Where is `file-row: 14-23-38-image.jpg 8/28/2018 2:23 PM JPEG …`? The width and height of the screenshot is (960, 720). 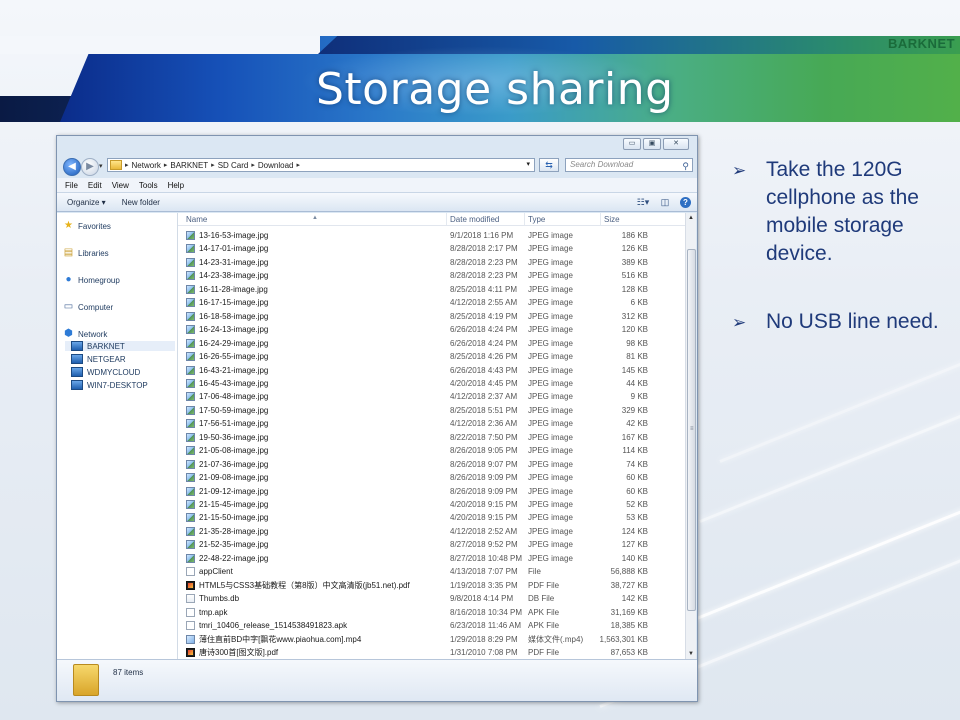 file-row: 14-23-38-image.jpg 8/28/2018 2:23 PM JPEG … is located at coordinates (431, 275).